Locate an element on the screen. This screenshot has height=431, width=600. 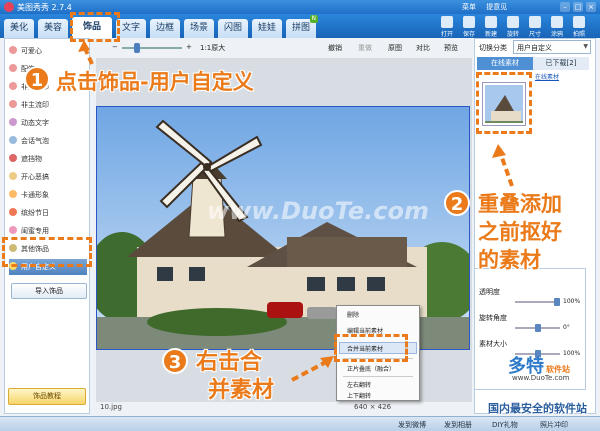
zoom-in-icon: + is located at coordinates (189, 47).